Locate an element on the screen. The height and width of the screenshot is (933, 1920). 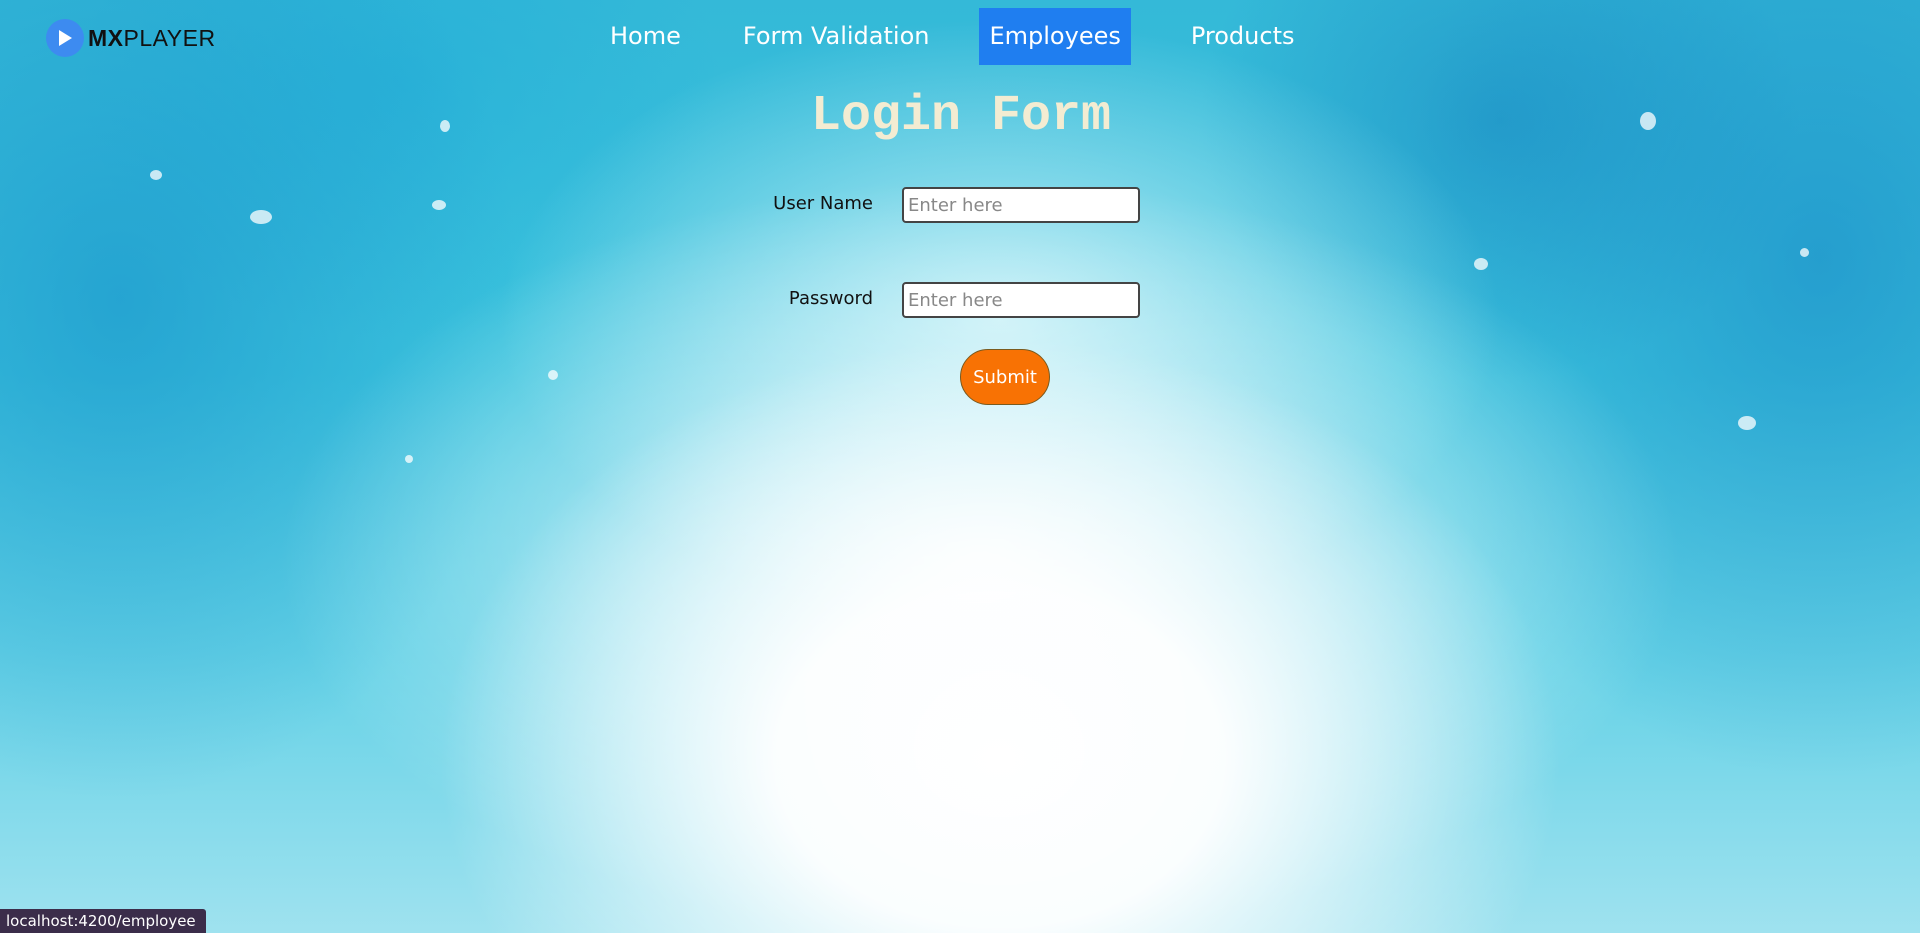
brand-name: MXPLAYER is located at coordinates (152, 38).